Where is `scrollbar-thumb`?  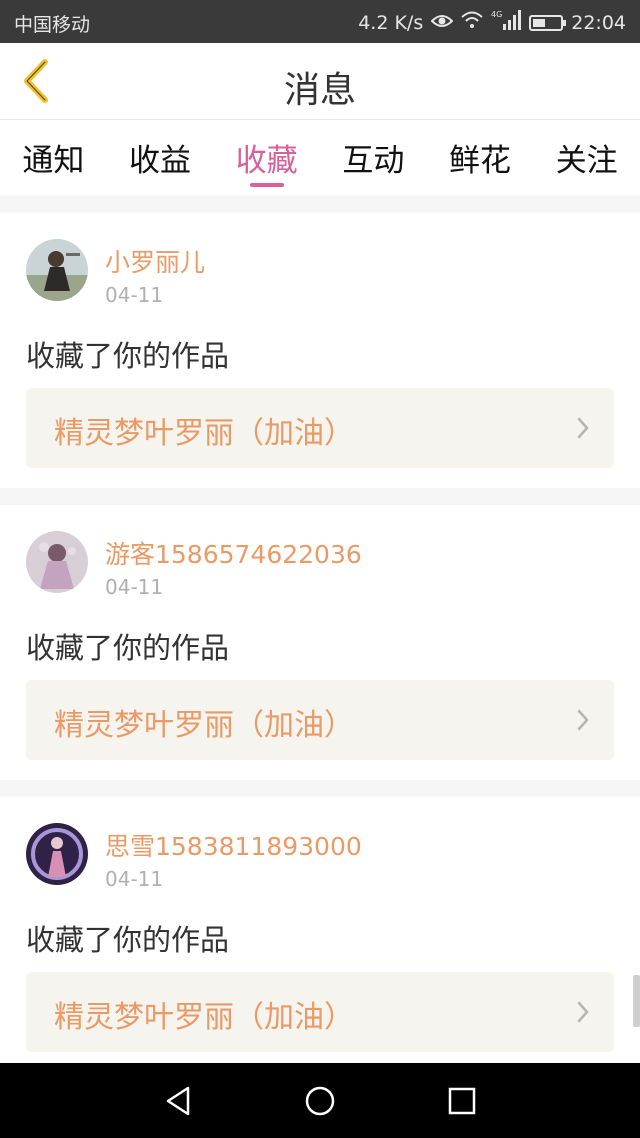 scrollbar-thumb is located at coordinates (636, 1001).